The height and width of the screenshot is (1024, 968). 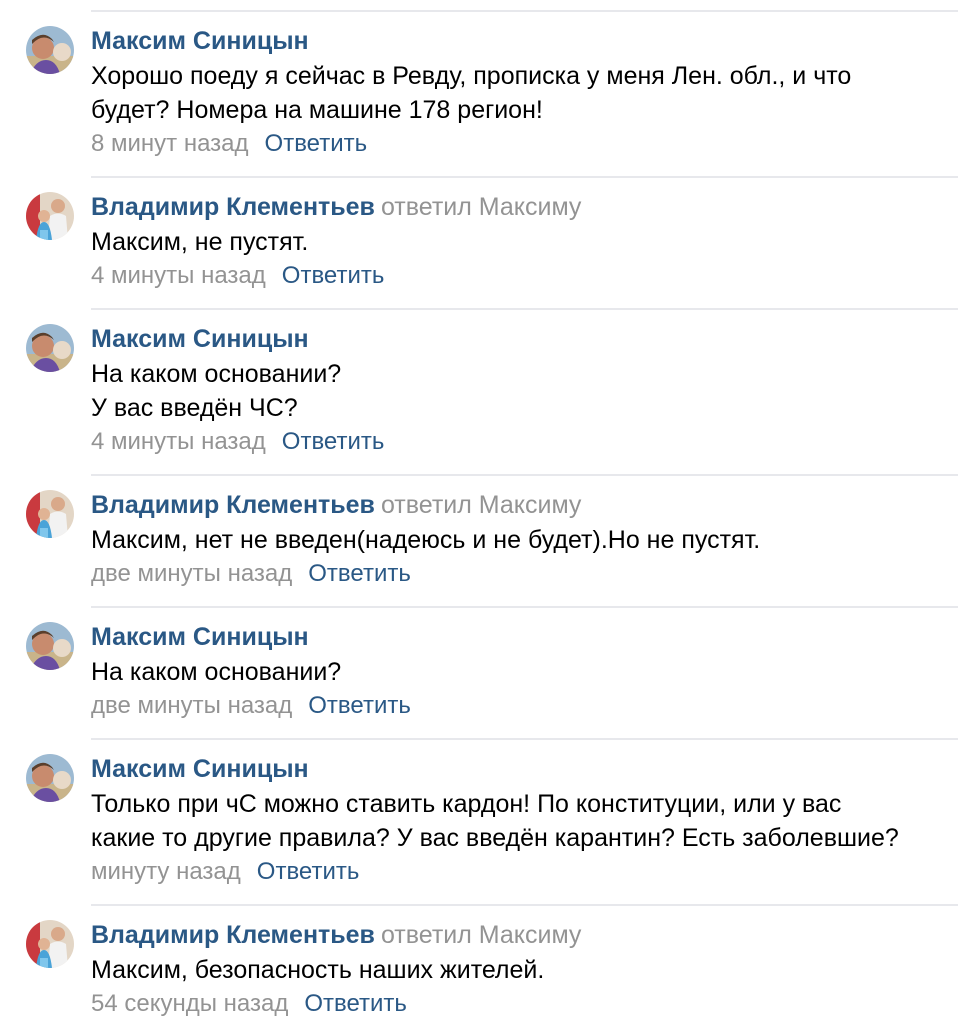 I want to click on comment-text-line: будет? Номера на машине 178 регион!, so click(x=317, y=110).